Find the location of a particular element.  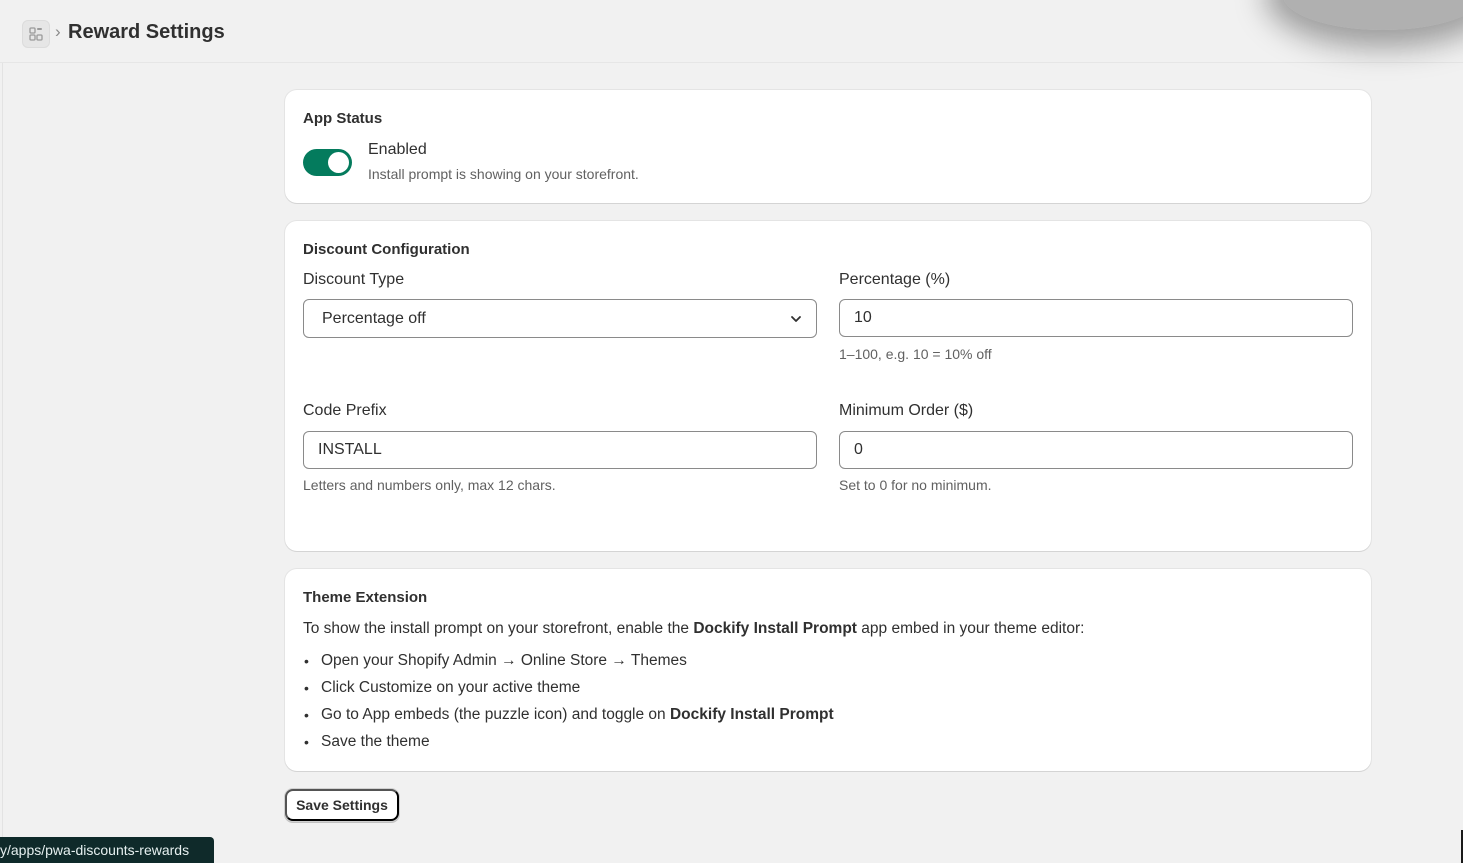

code-prefix-value: INSTALL is located at coordinates (350, 449).